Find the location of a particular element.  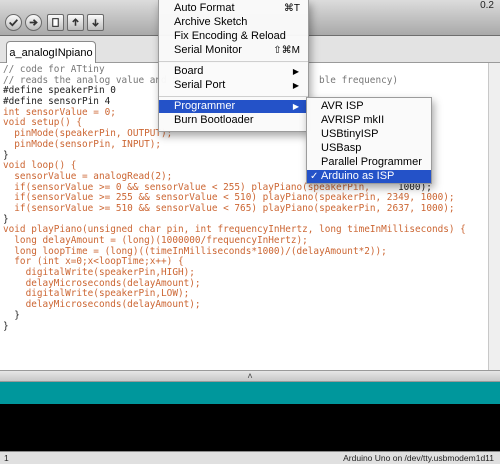

menu-item-burn-bootloader: Burn Bootloader is located at coordinates (233, 120).